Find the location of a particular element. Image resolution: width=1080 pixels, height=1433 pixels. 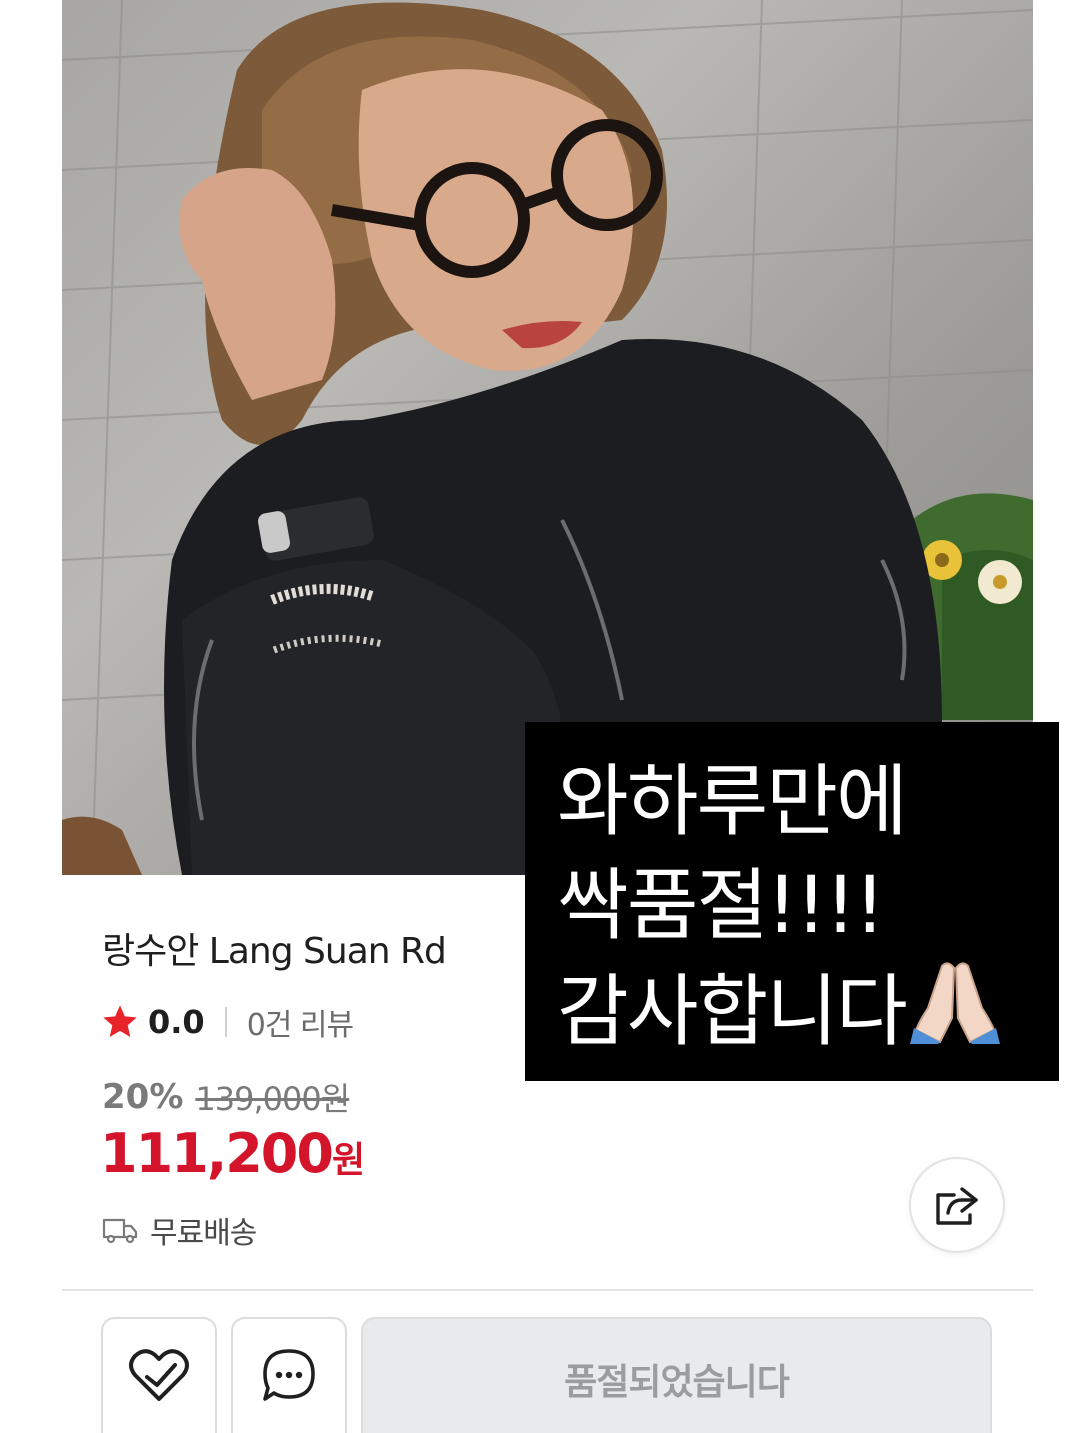

share-button is located at coordinates (957, 1205).